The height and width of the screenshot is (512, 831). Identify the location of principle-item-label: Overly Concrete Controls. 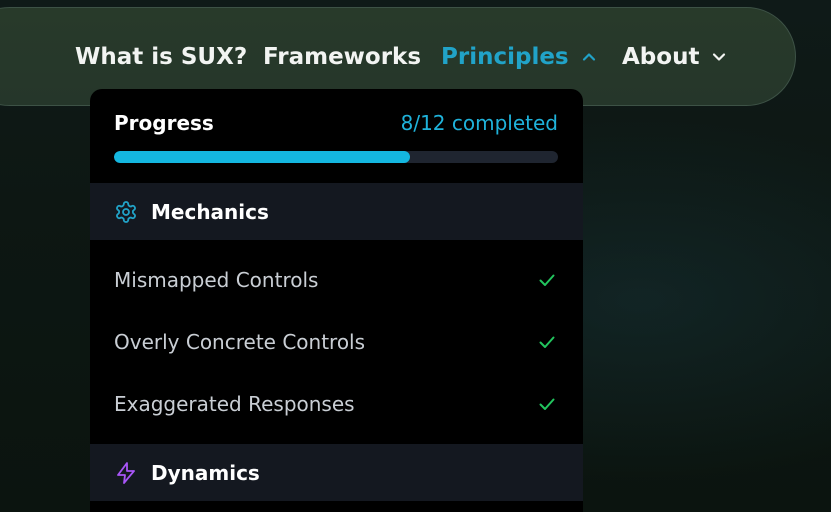
(240, 342).